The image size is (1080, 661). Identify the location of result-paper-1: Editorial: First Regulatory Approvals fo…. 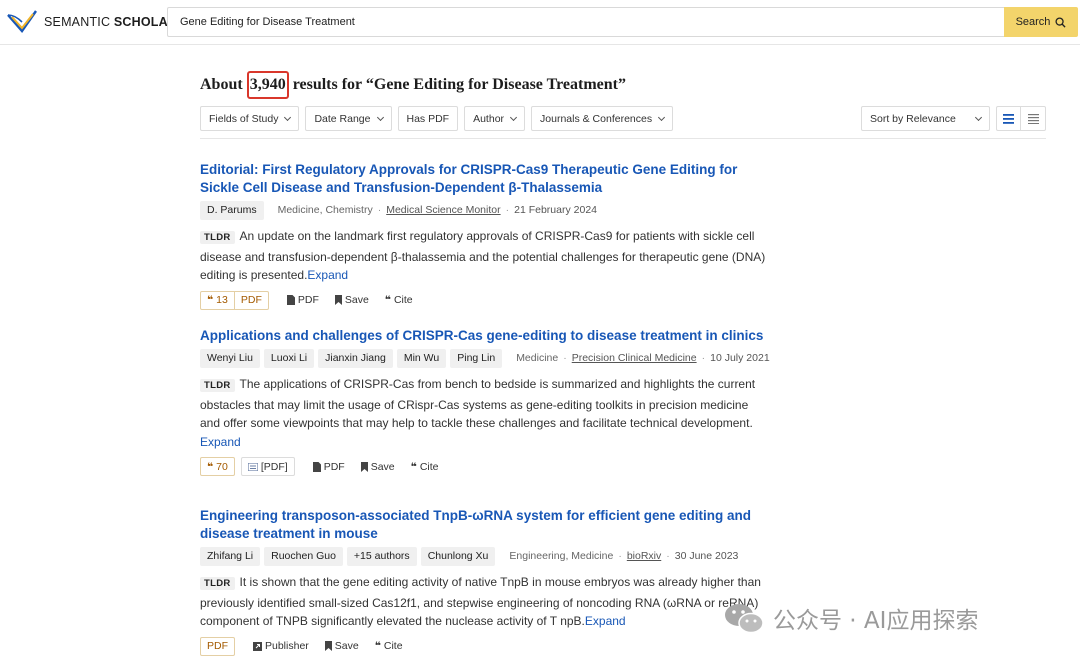
(485, 235).